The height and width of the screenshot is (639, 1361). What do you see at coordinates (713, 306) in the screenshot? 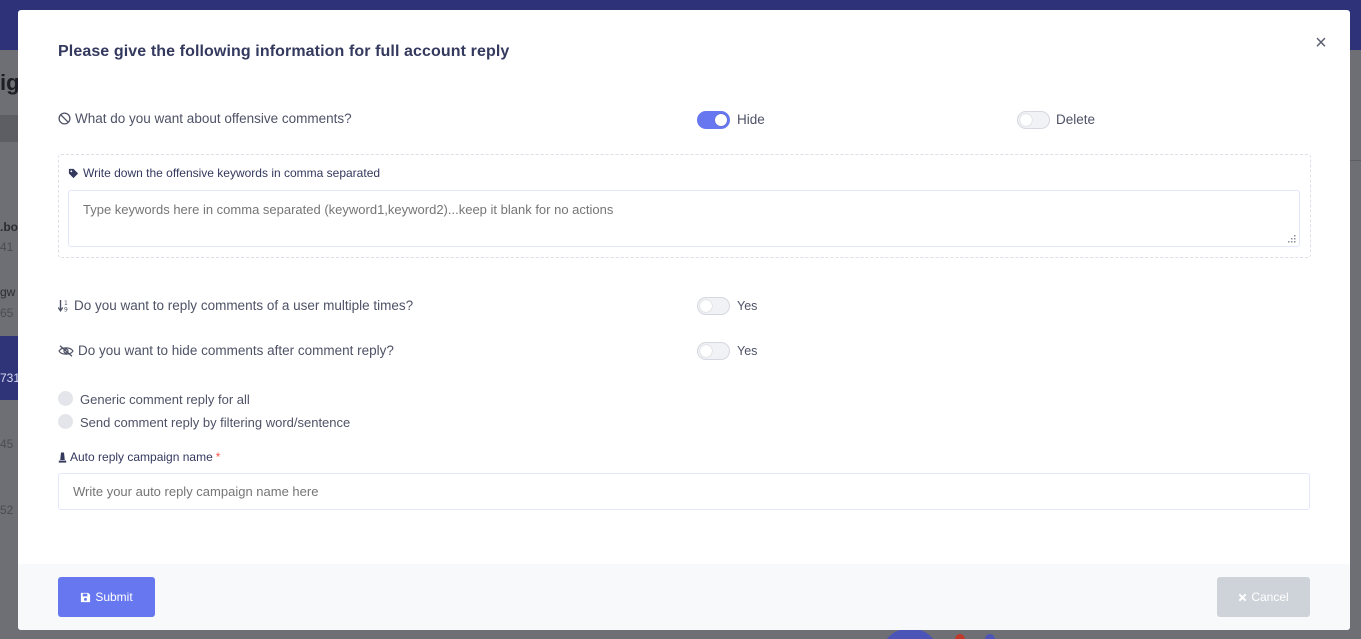
I see `multiple-reply-toggle` at bounding box center [713, 306].